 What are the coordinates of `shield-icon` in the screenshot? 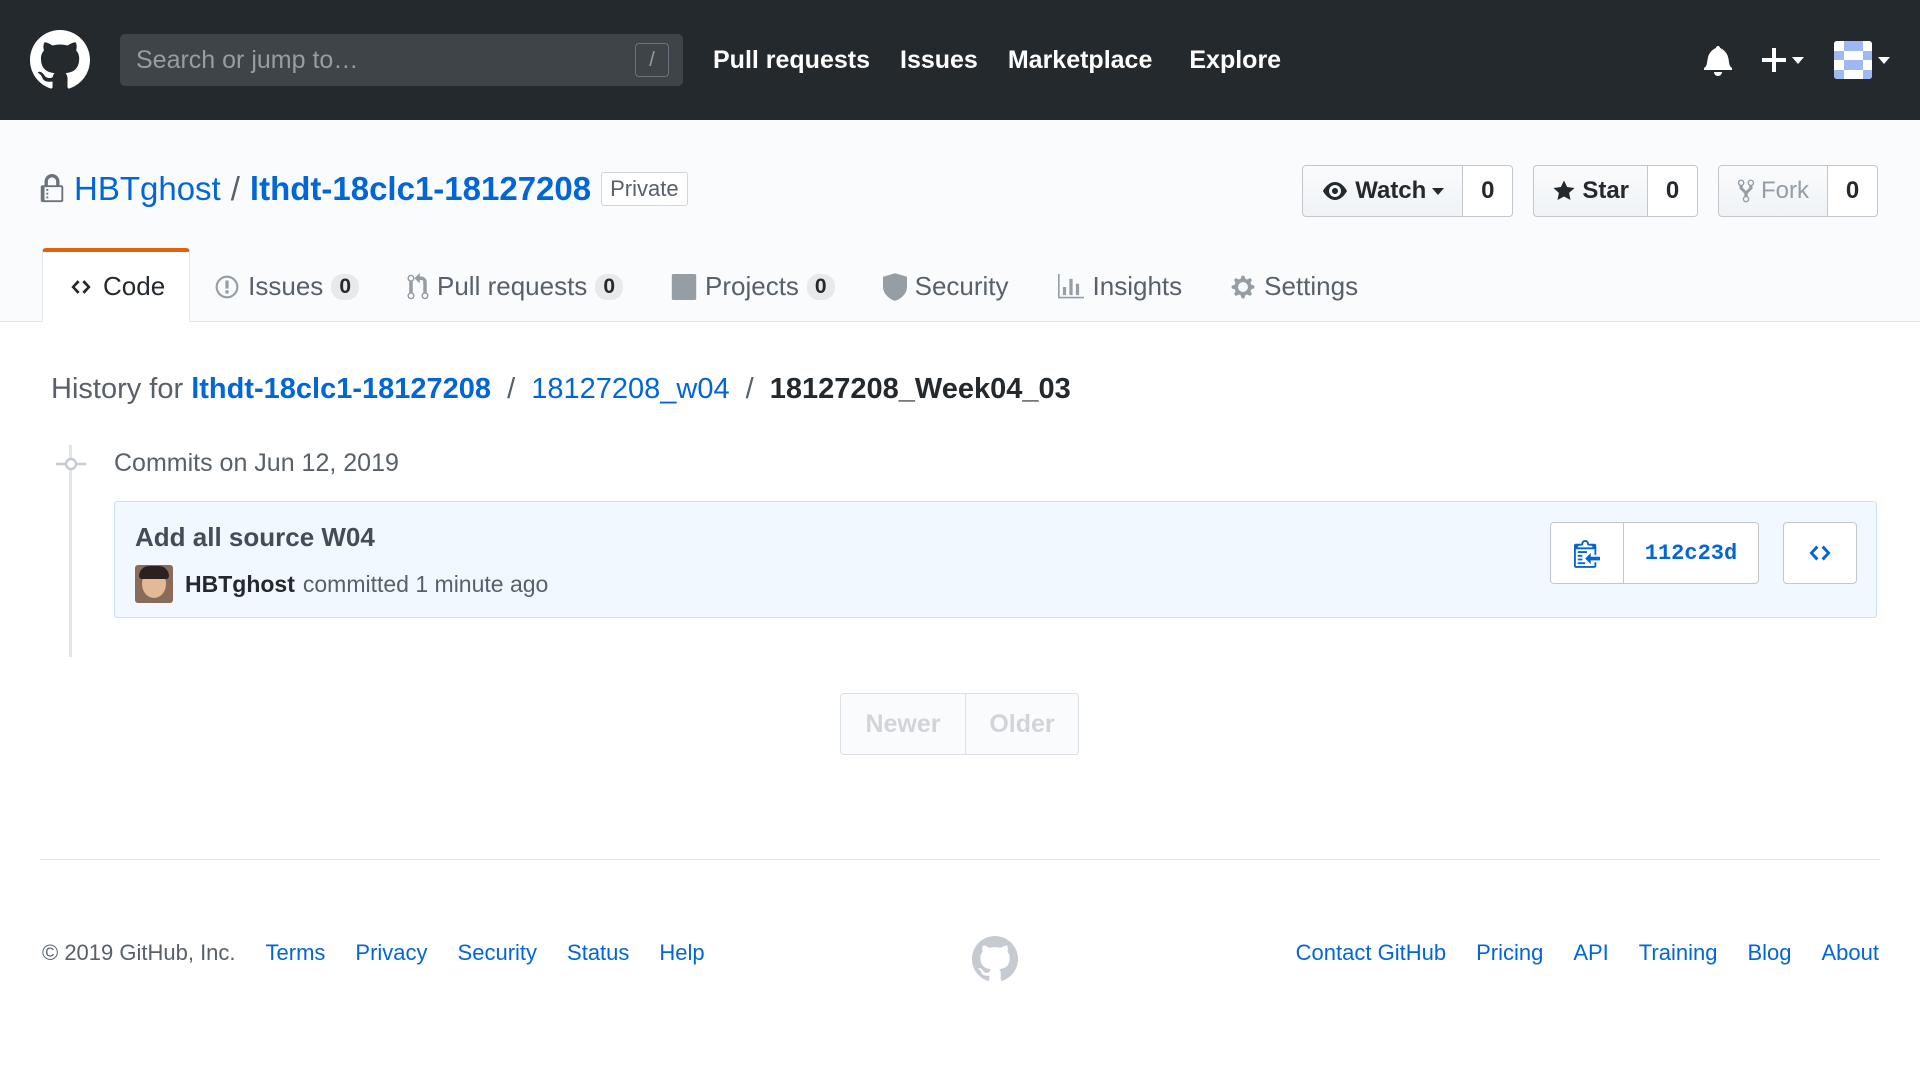 It's located at (894, 286).